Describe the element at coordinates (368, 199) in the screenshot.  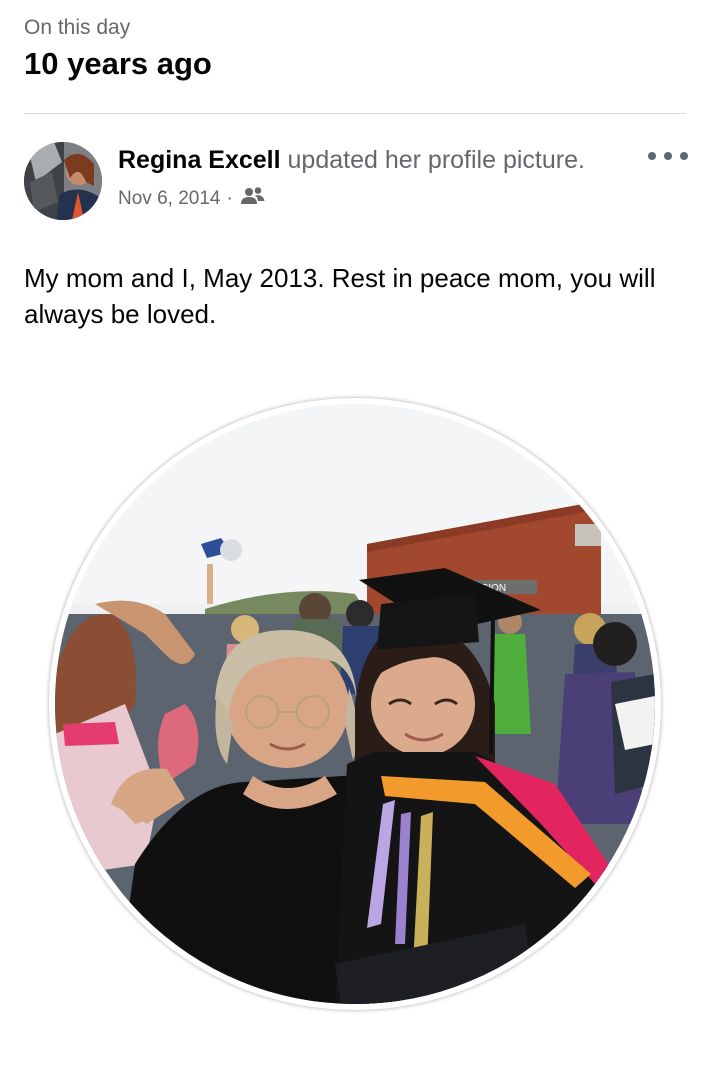
I see `post-meta: Nov 6, 2014 ·` at that location.